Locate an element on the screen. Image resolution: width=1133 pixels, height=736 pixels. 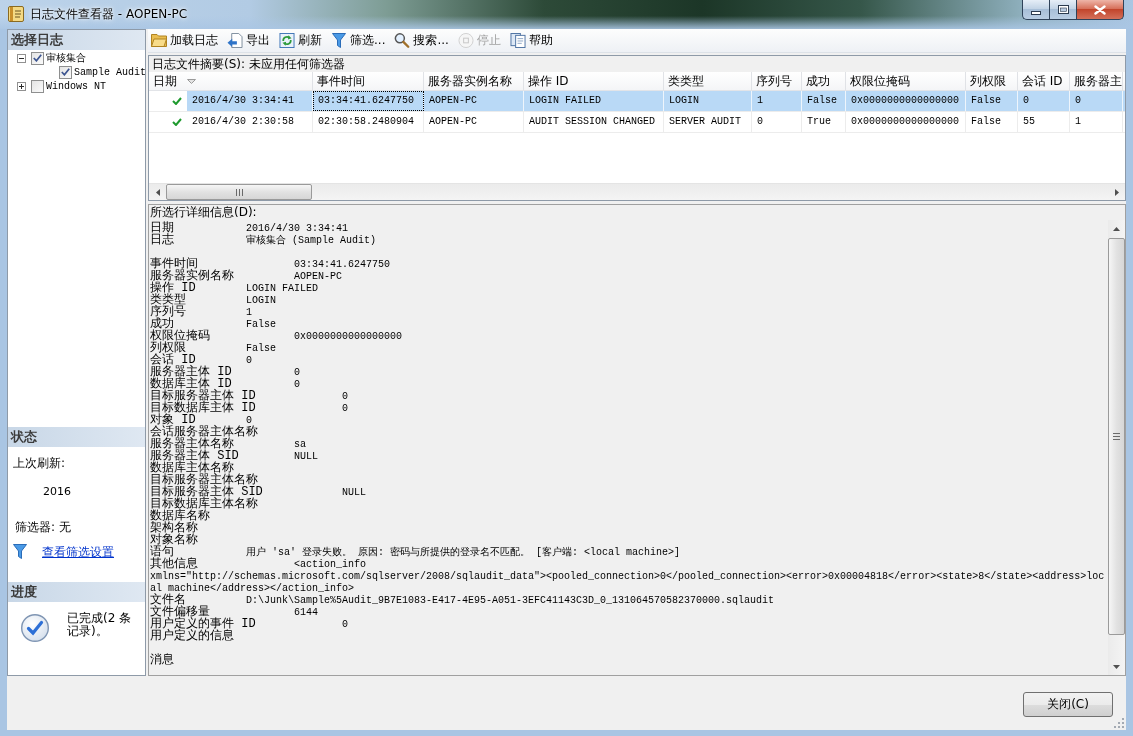
table-cell: 03:34:41.6247750 is located at coordinates (368, 101).